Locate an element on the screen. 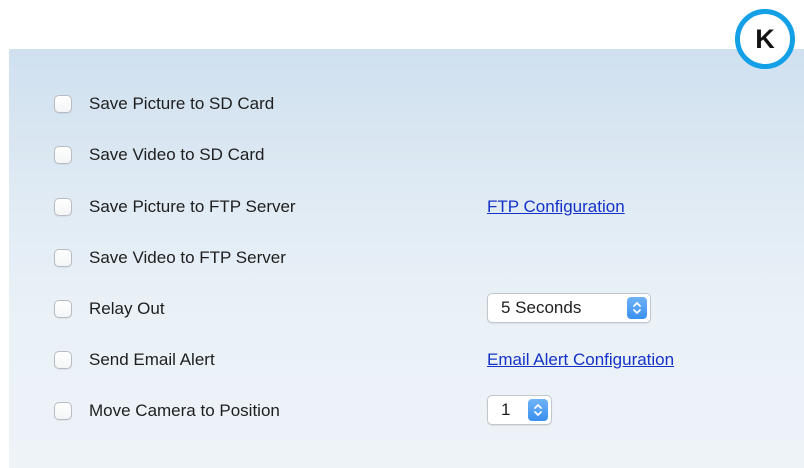  relay-out-label: Relay Out is located at coordinates (127, 308).